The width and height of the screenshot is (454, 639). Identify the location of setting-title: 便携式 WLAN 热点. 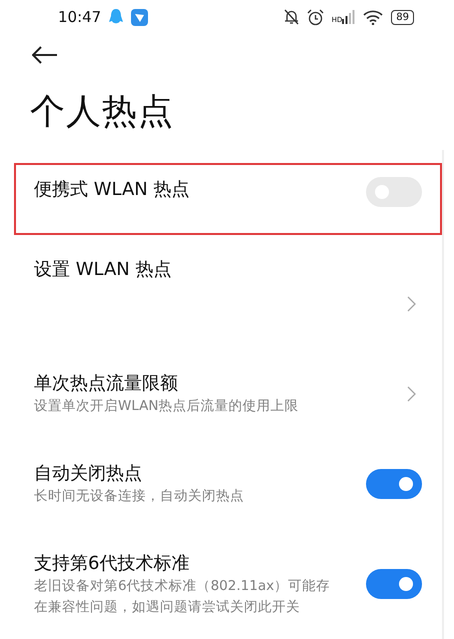
(112, 190).